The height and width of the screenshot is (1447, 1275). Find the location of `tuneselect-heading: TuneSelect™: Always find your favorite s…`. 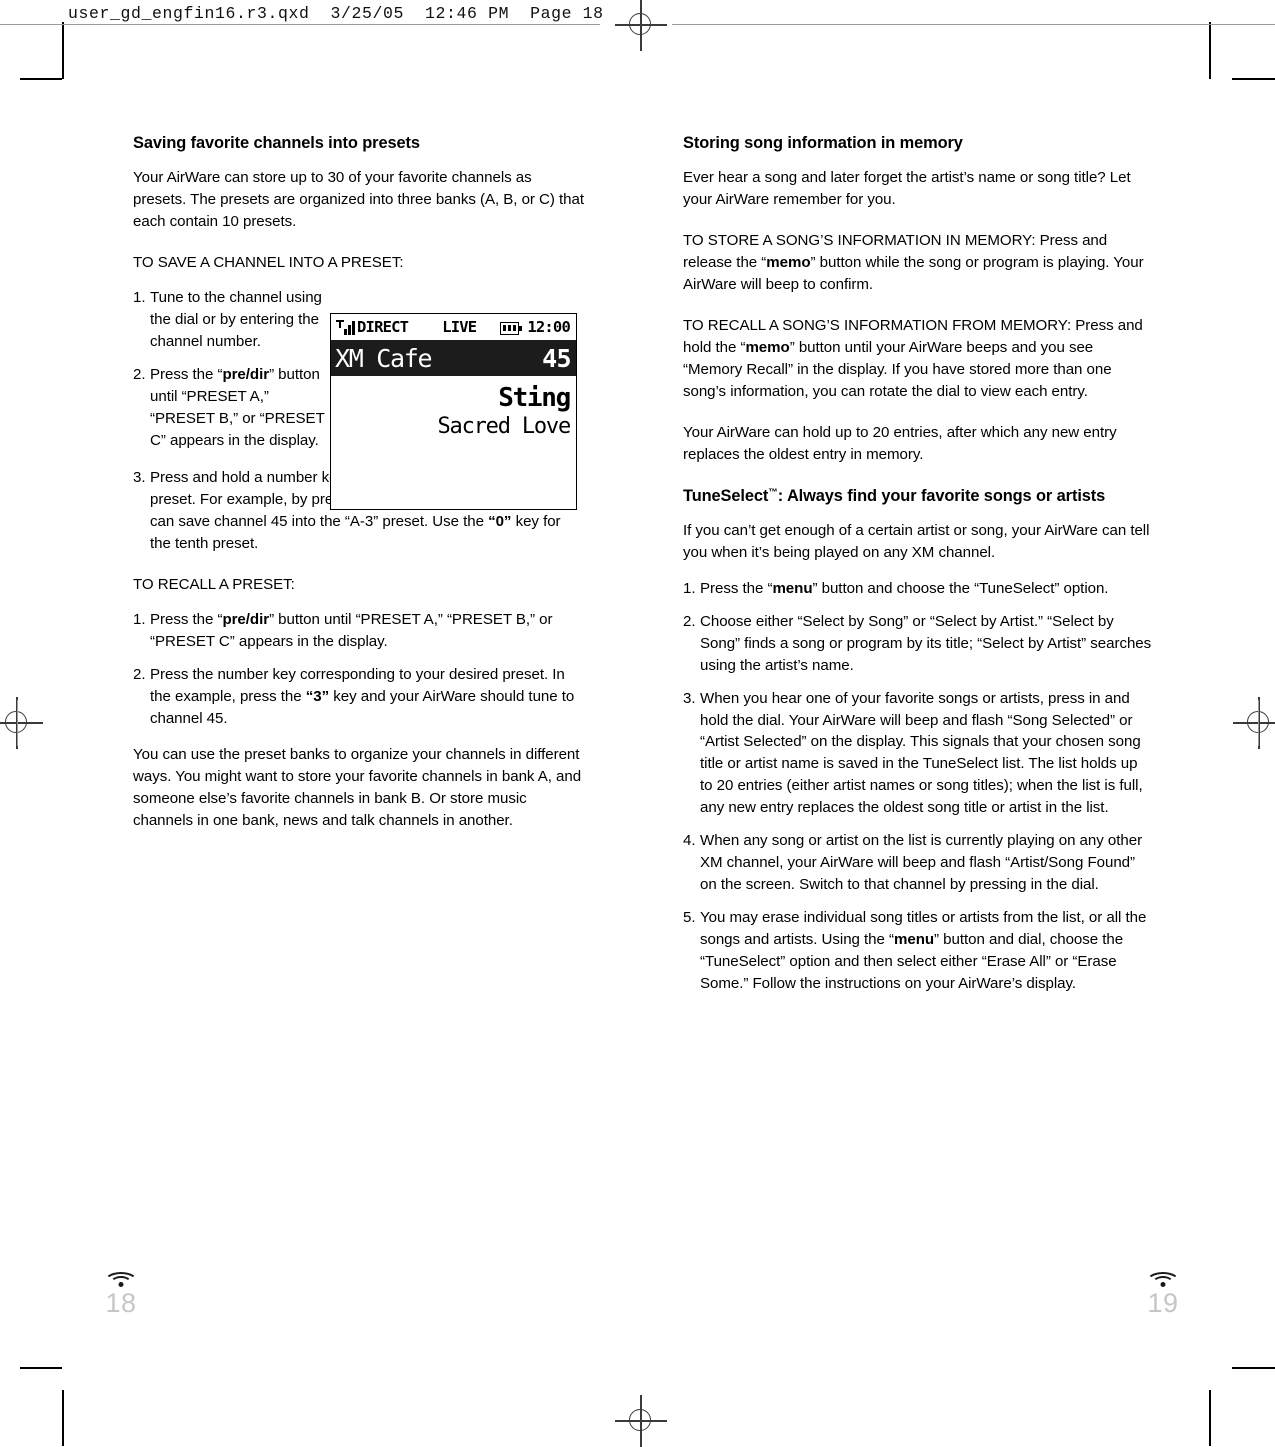

tuneselect-heading: TuneSelect™: Always find your favorite s… is located at coordinates (918, 496).